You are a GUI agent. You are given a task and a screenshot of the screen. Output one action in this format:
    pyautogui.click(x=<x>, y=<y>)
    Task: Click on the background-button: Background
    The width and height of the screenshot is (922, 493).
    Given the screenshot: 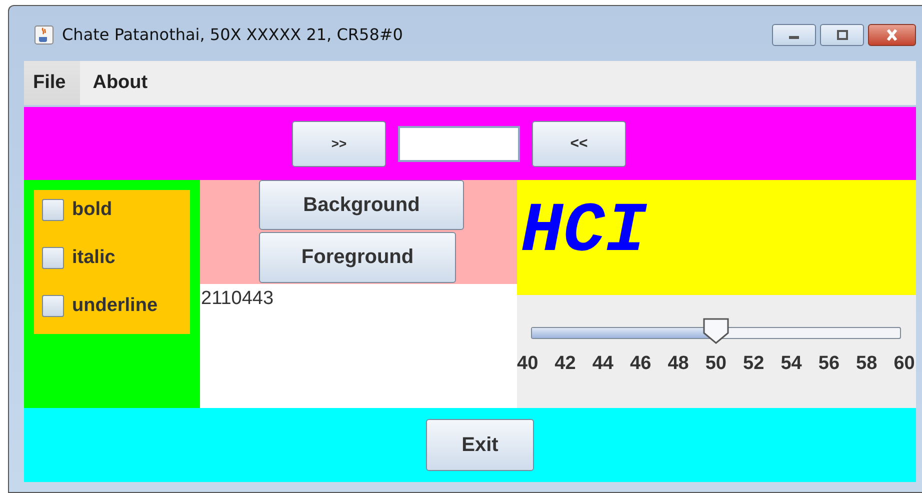 What is the action you would take?
    pyautogui.click(x=361, y=205)
    